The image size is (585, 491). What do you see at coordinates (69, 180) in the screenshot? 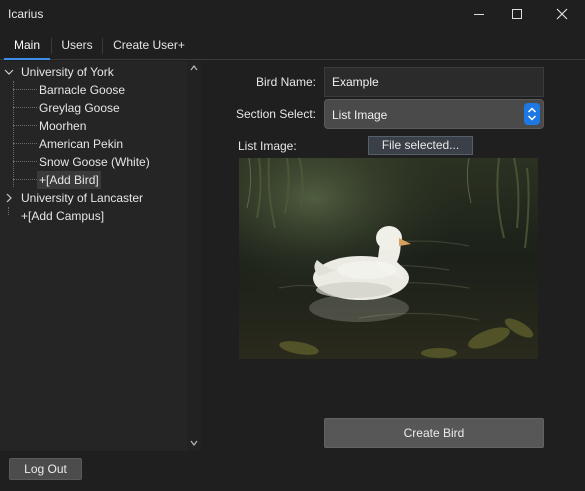
I see `tree-add-bird: +[Add Bird]` at bounding box center [69, 180].